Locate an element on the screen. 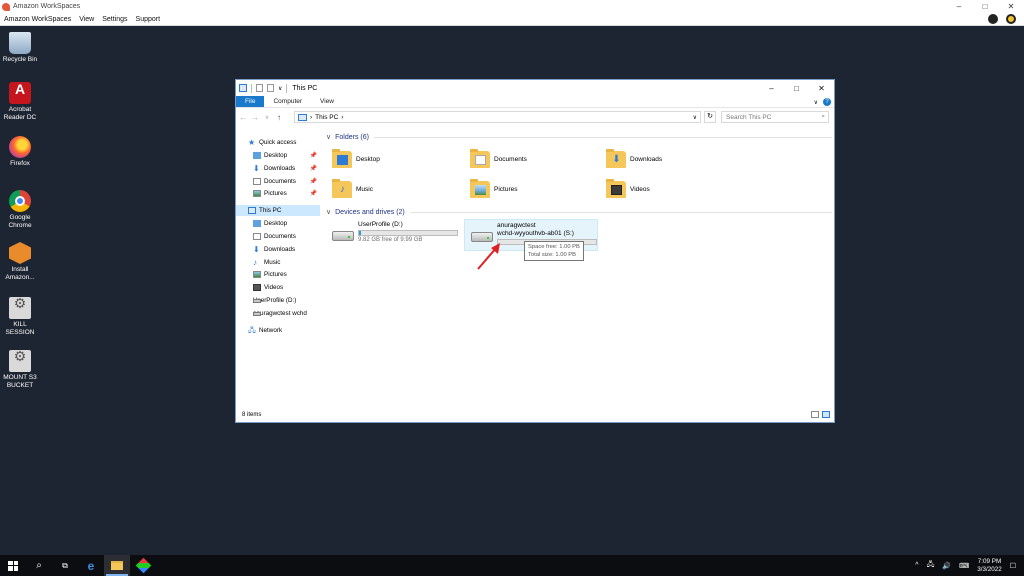 The height and width of the screenshot is (576, 1024). desktop-icon-mount-s3-bucket: MOUNT S3 BUCKET is located at coordinates (20, 370).